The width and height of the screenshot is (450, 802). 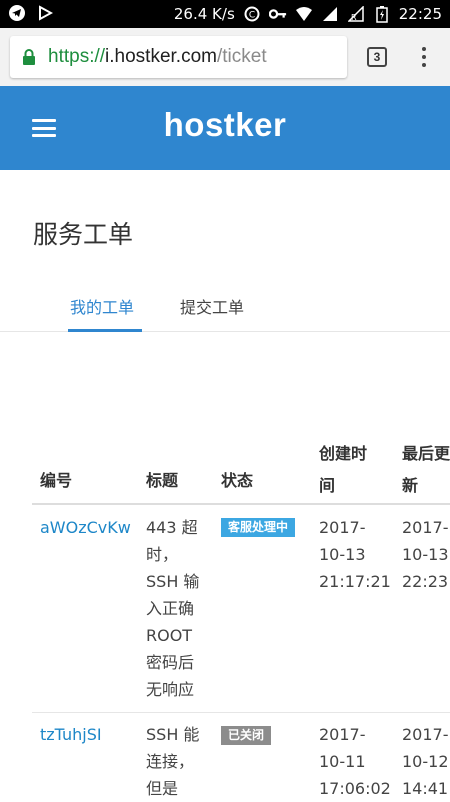 I want to click on tab-submit-ticket: 提交工单, so click(x=212, y=306).